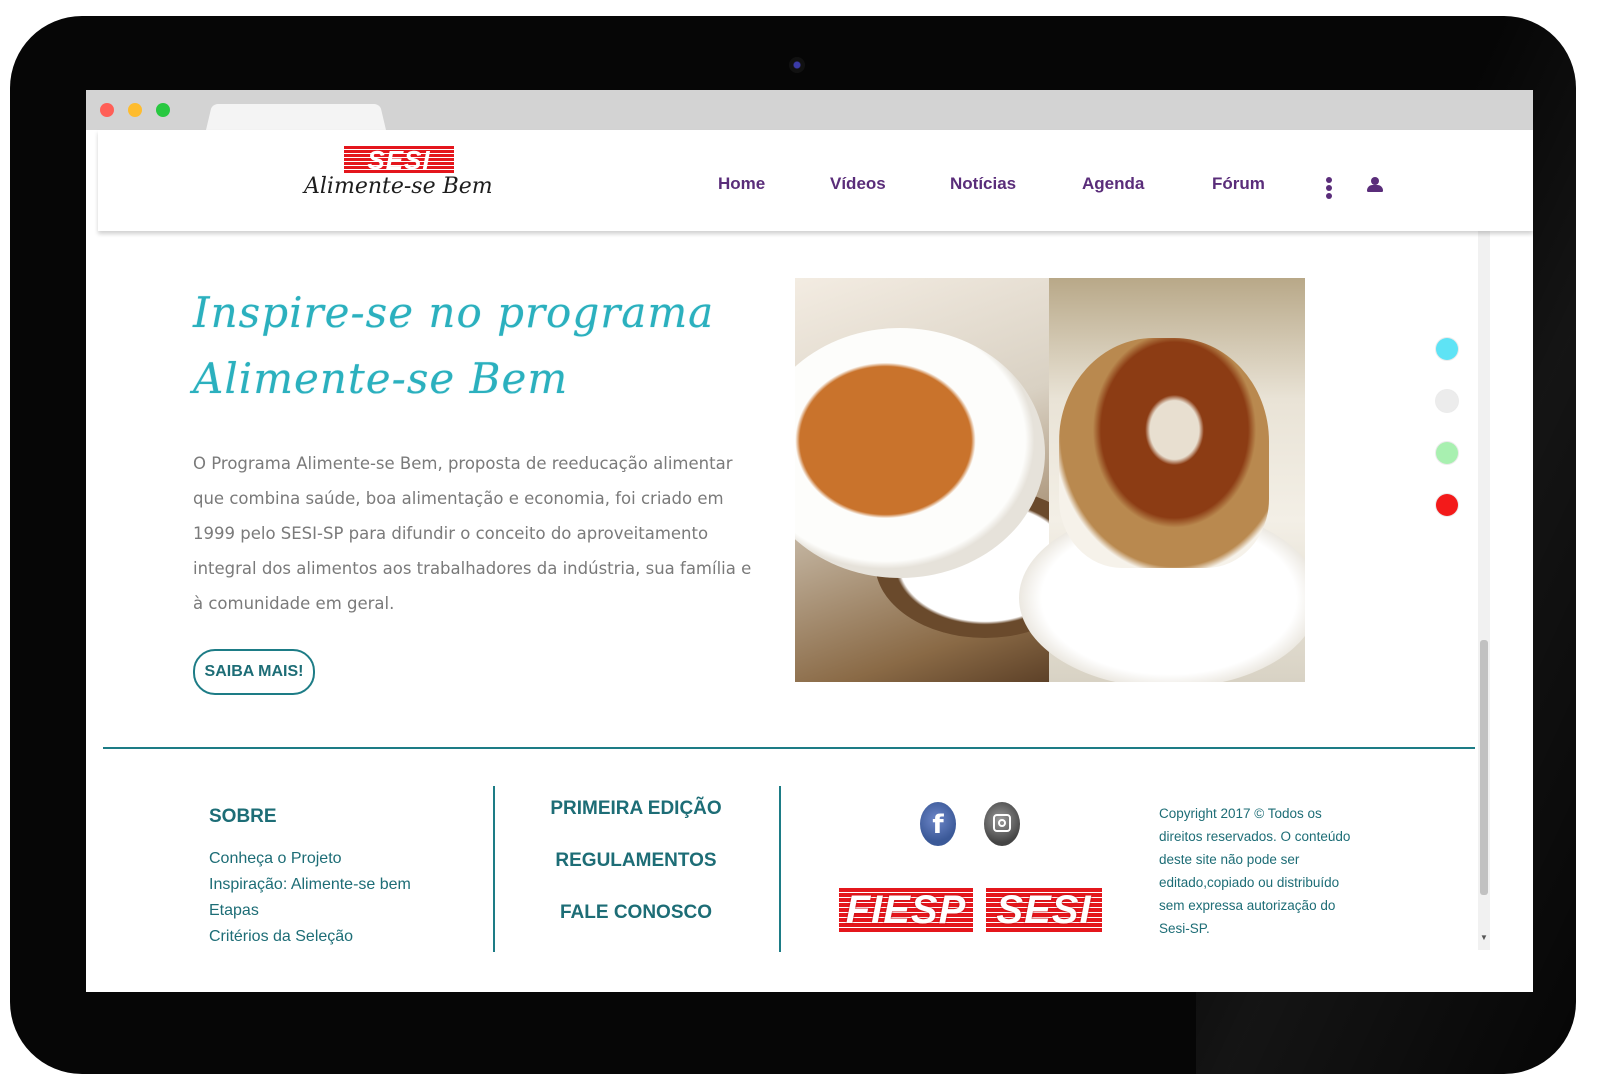  Describe the element at coordinates (780, 869) in the screenshot. I see `footer-column-divider` at that location.